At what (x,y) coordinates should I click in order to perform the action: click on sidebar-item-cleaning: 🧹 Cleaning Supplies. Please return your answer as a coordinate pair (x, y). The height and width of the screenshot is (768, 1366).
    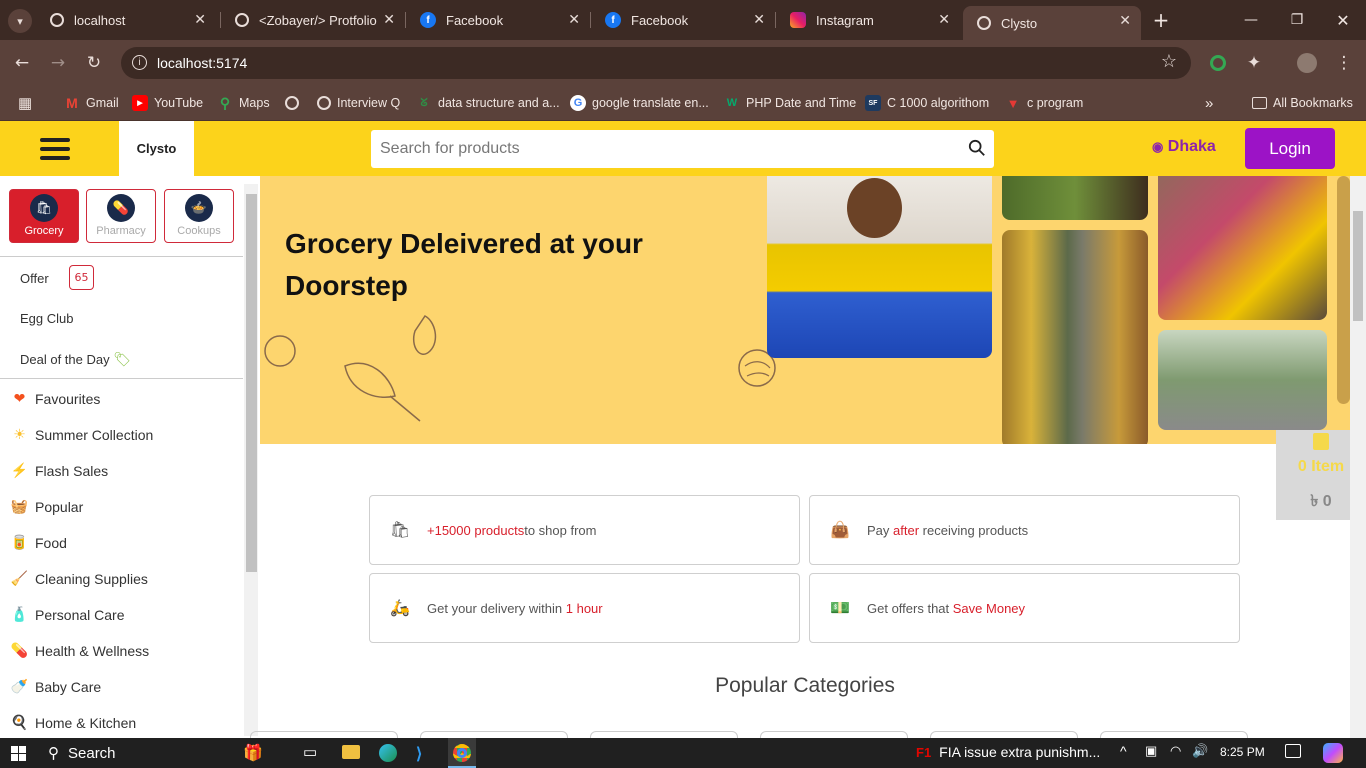
    Looking at the image, I should click on (79, 578).